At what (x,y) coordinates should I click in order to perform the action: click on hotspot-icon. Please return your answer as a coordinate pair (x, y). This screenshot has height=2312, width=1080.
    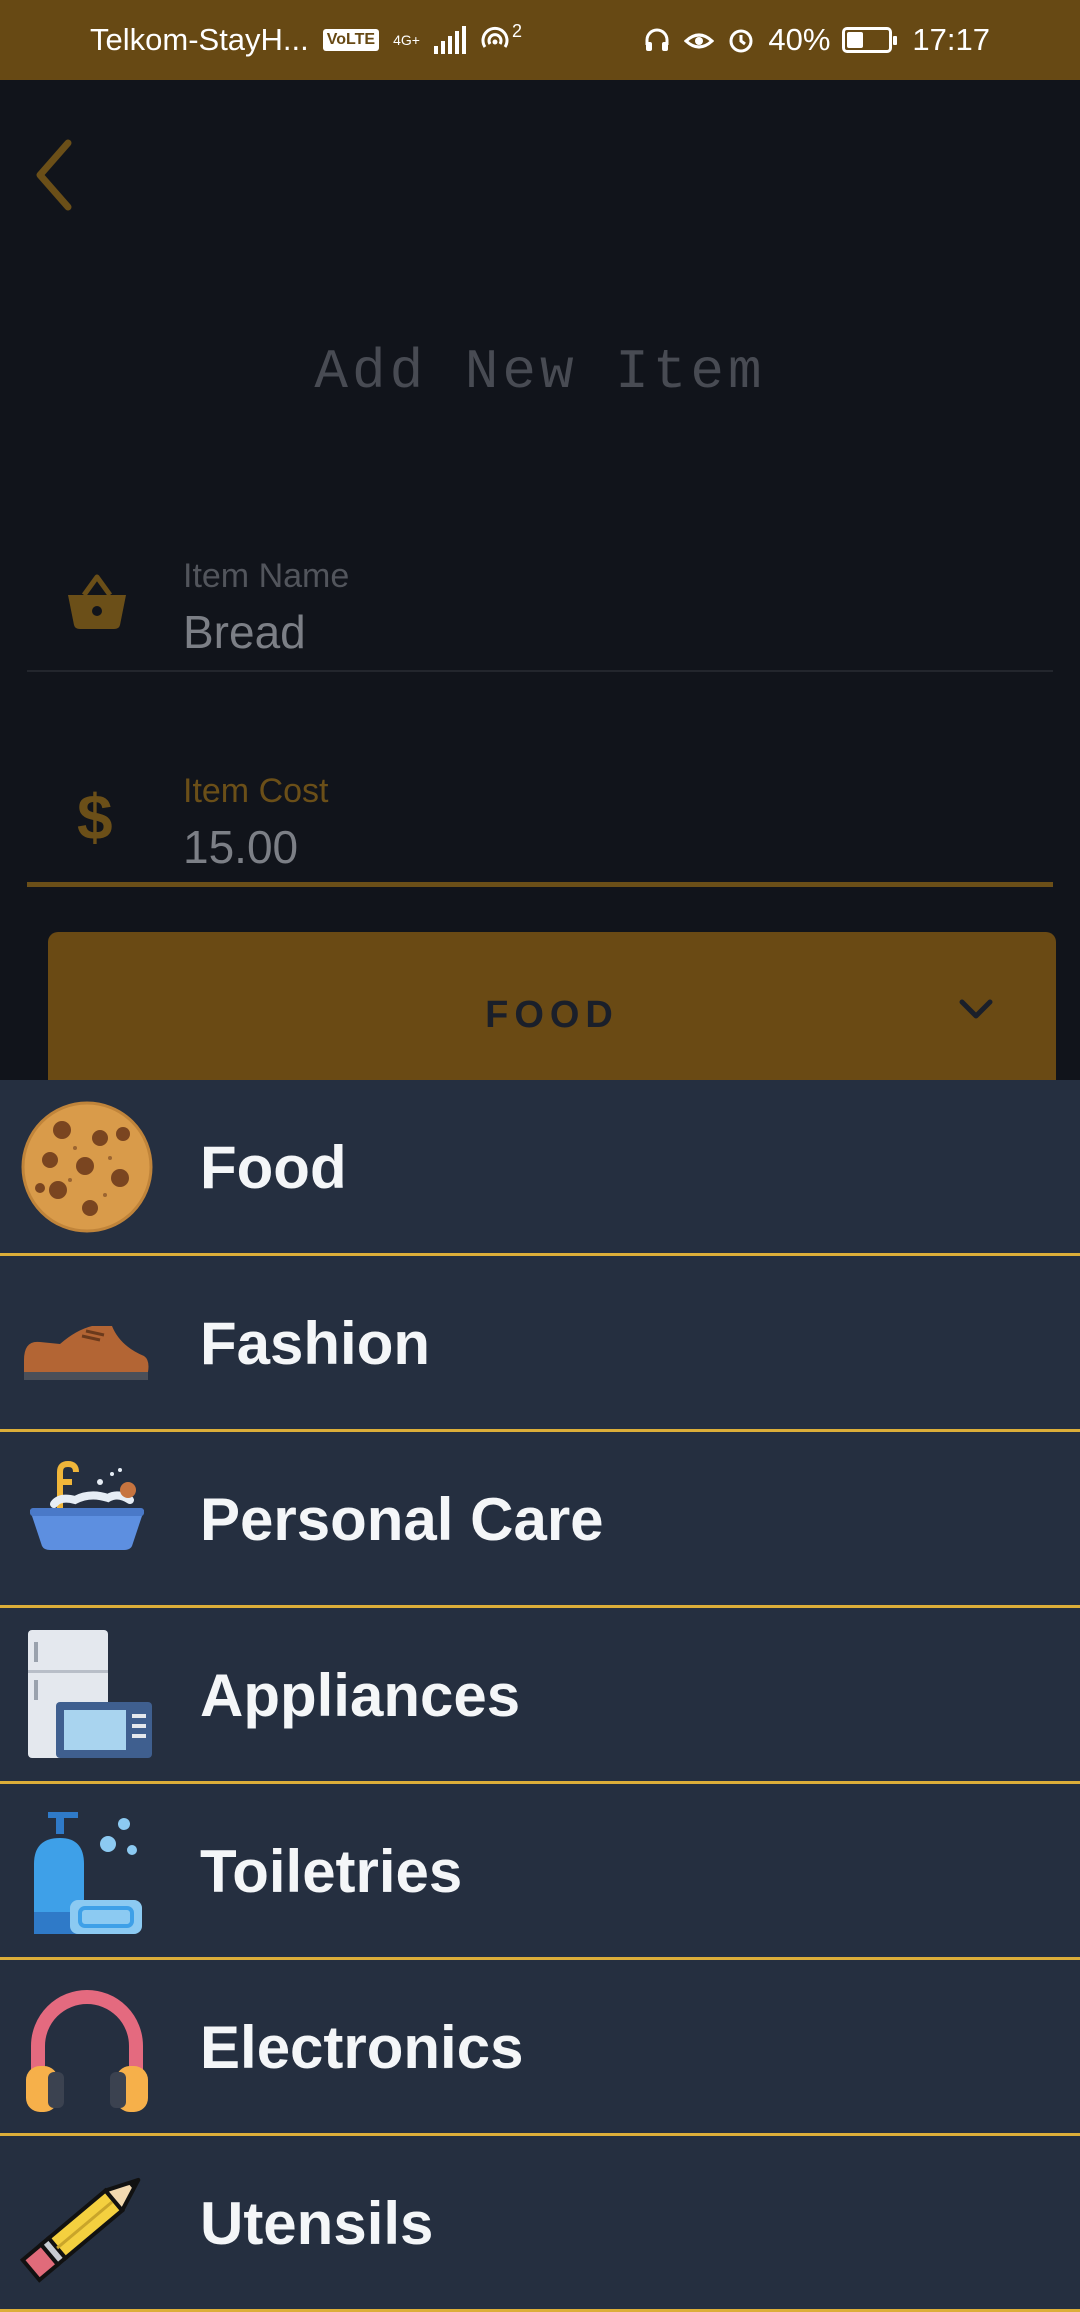
    Looking at the image, I should click on (495, 37).